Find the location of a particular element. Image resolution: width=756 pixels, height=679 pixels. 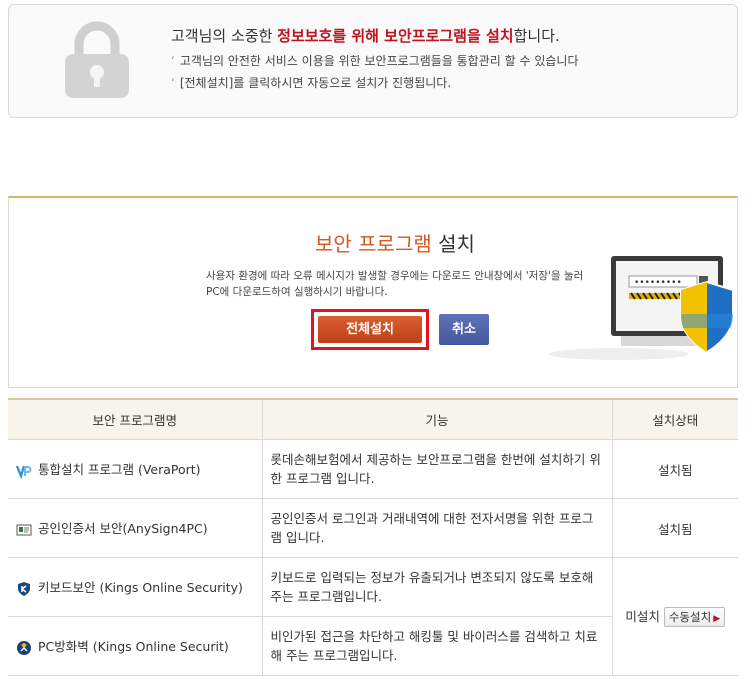

header-function: 기능 is located at coordinates (436, 419).